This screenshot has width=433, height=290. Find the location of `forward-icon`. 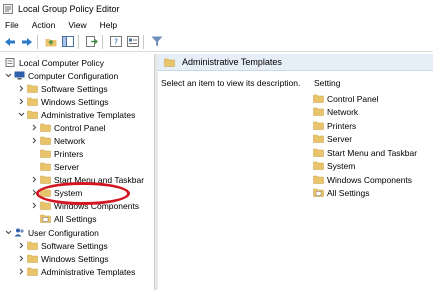

forward-icon is located at coordinates (27, 41).